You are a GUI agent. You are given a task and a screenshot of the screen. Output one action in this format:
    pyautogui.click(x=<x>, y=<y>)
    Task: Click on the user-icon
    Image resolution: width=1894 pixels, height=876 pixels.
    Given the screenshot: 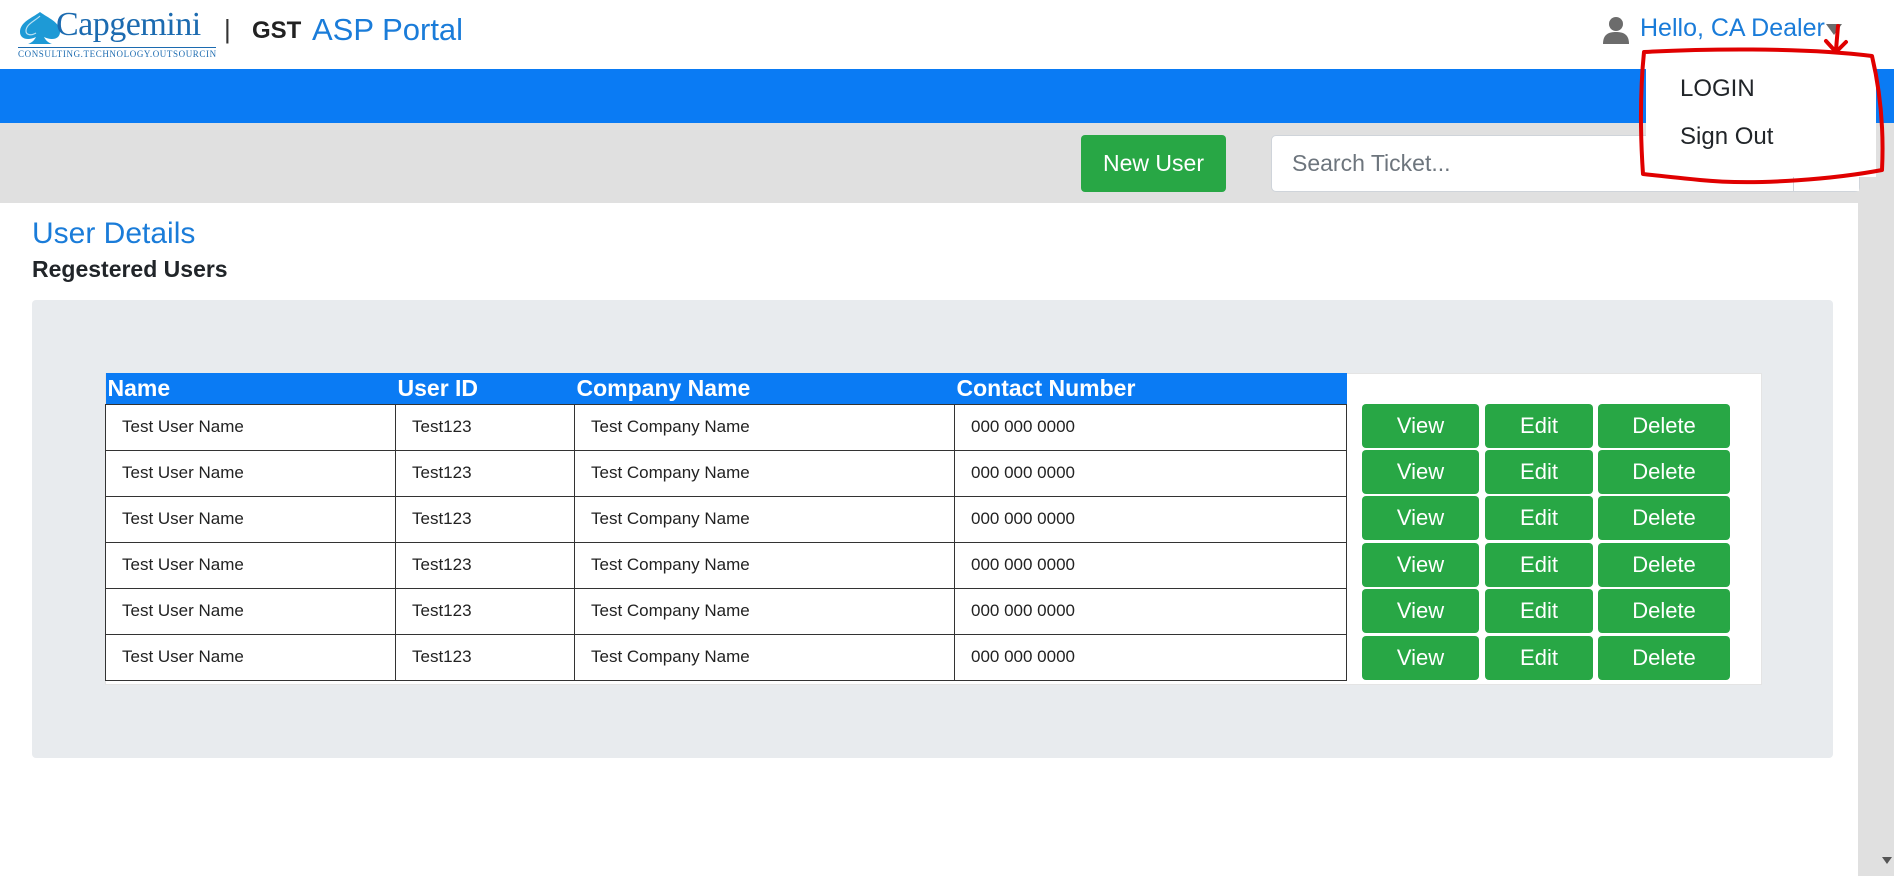 What is the action you would take?
    pyautogui.click(x=1616, y=30)
    